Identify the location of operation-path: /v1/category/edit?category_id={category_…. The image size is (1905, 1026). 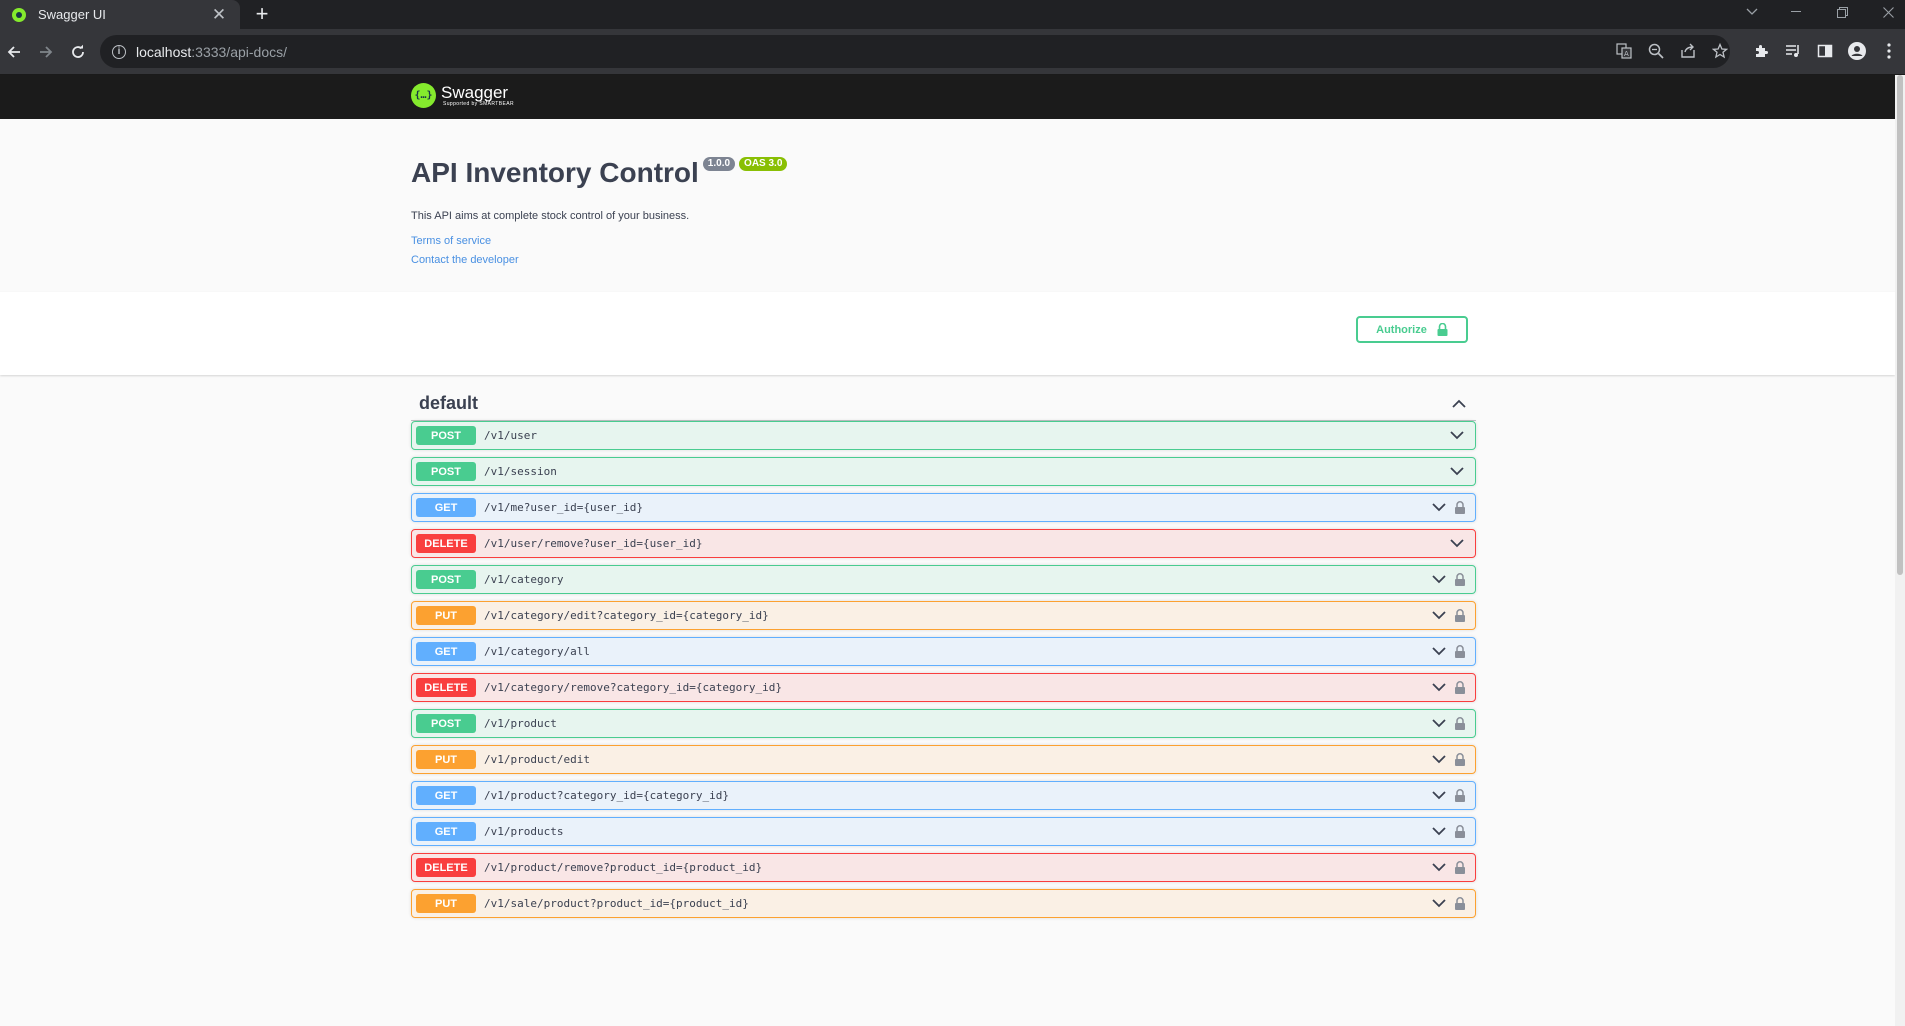
(626, 615).